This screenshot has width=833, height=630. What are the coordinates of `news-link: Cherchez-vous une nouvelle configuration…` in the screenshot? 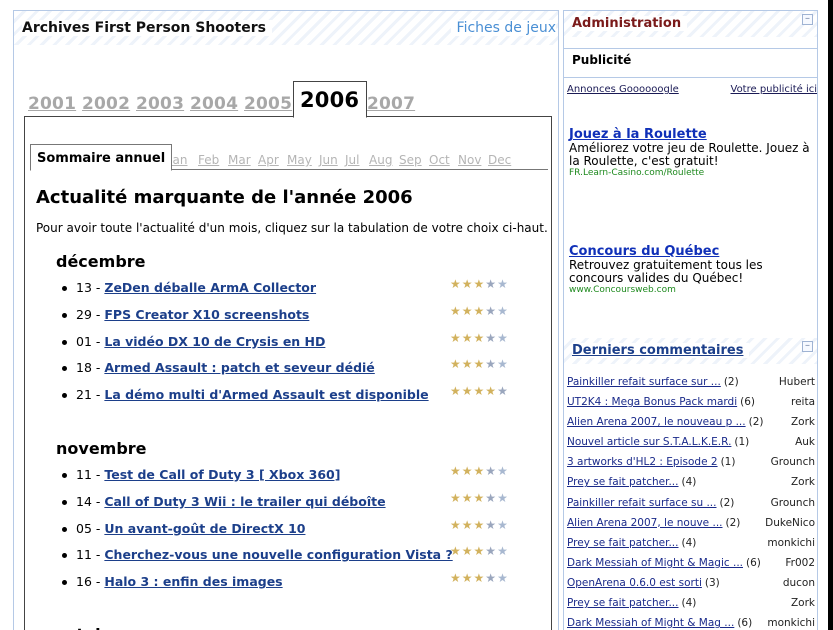 It's located at (278, 554).